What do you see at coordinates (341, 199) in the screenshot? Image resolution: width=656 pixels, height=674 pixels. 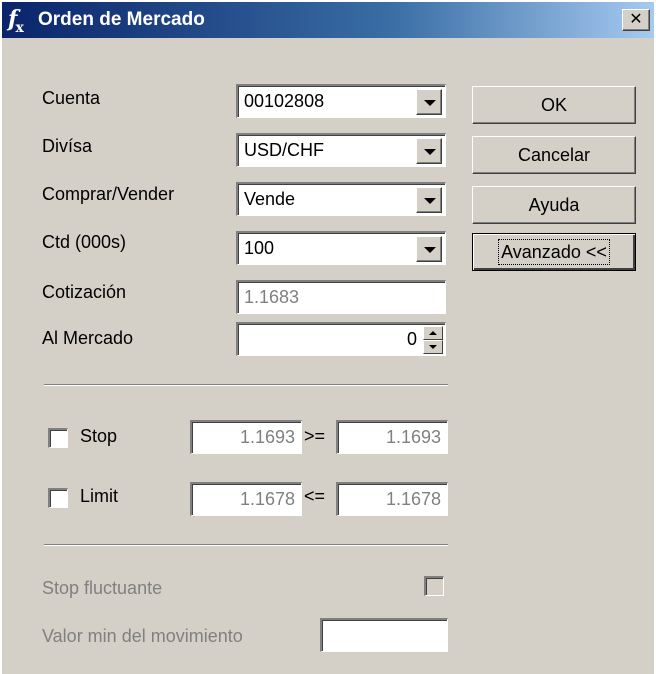 I see `comprar-vender-dropdown: Vende` at bounding box center [341, 199].